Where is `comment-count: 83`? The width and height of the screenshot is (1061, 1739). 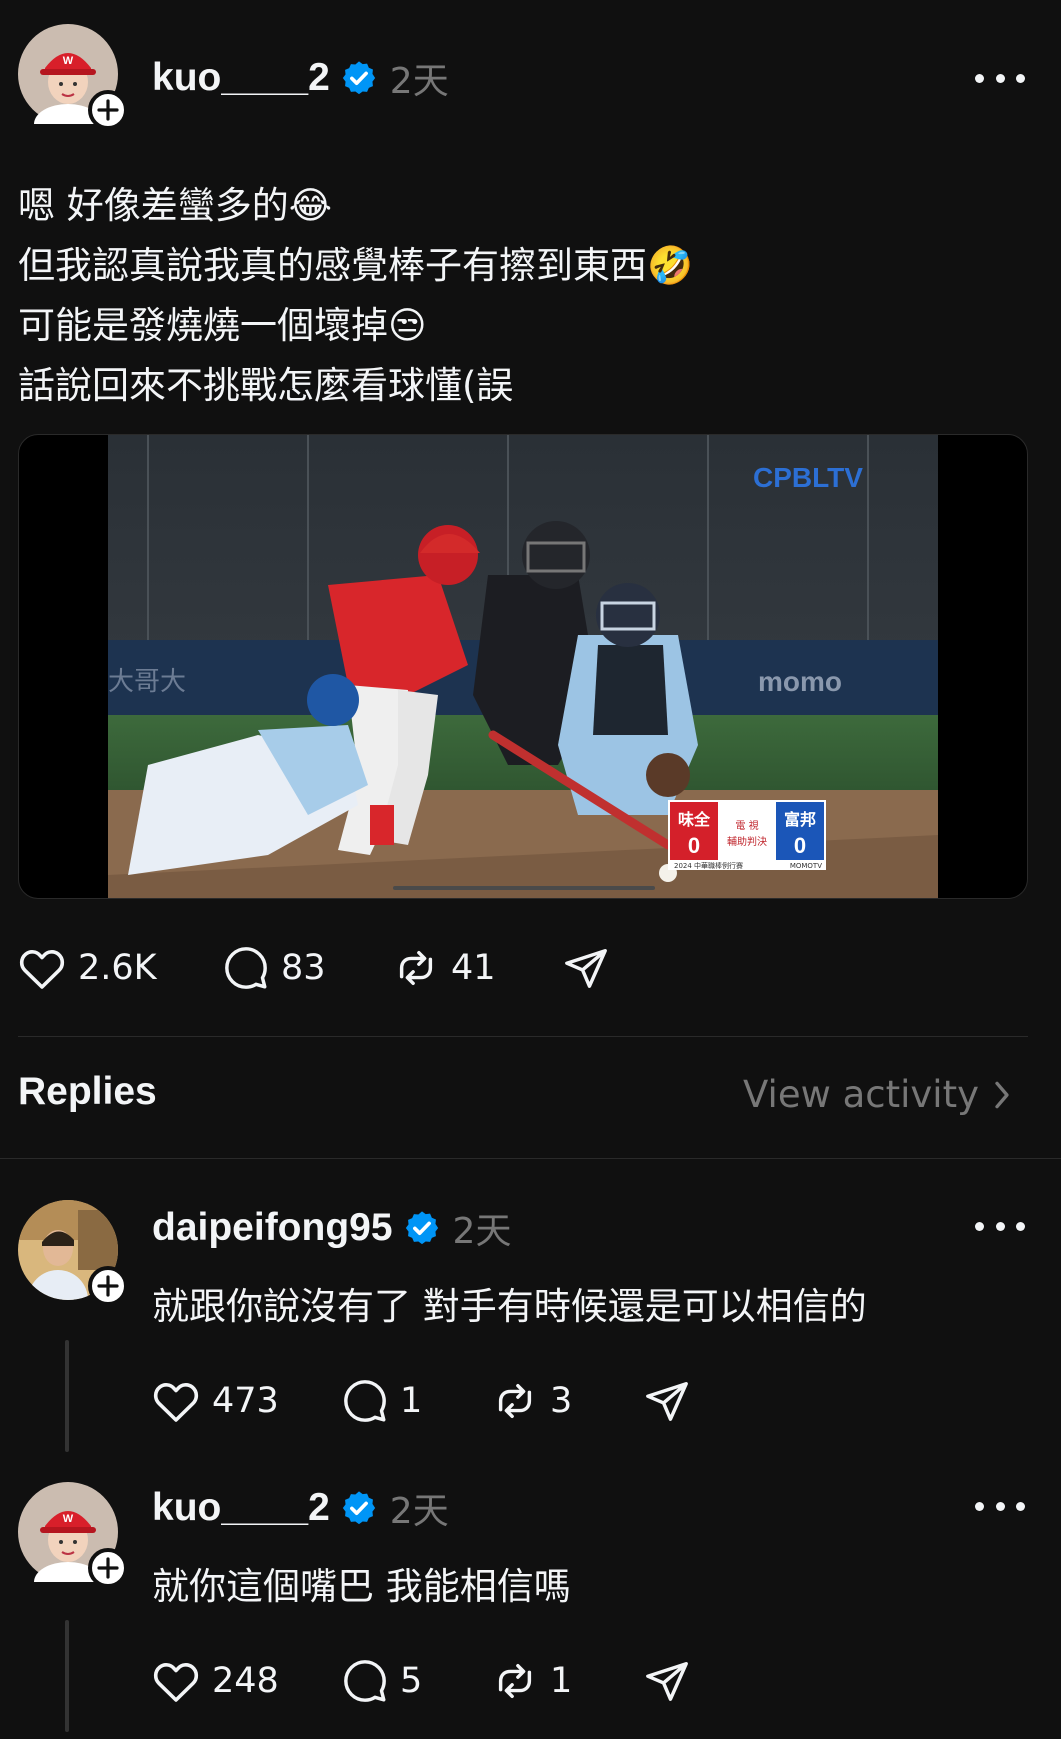
comment-count: 83 is located at coordinates (303, 968).